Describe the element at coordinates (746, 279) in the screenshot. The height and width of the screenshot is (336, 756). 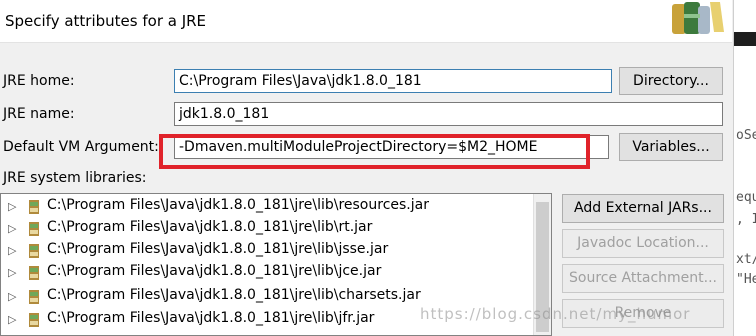
I see `background-fragment: "He` at that location.